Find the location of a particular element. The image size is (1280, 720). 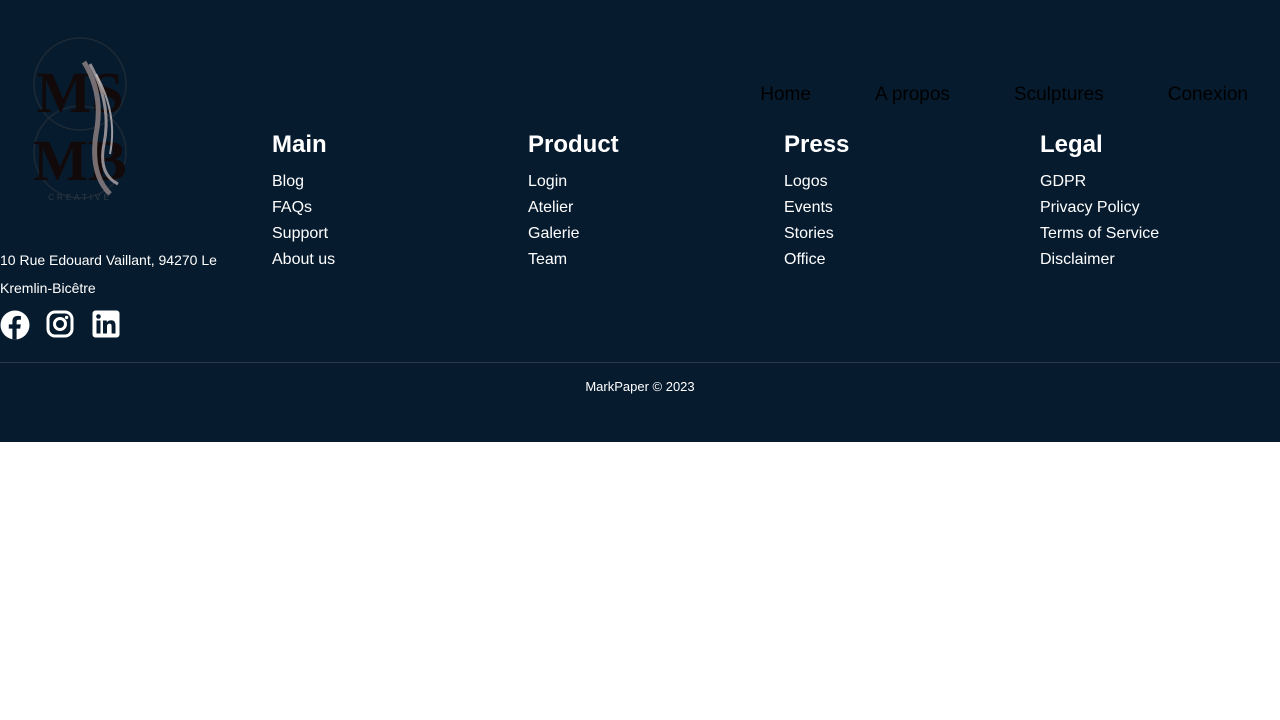

logo-tagline: CREATIVE is located at coordinates (79, 197).